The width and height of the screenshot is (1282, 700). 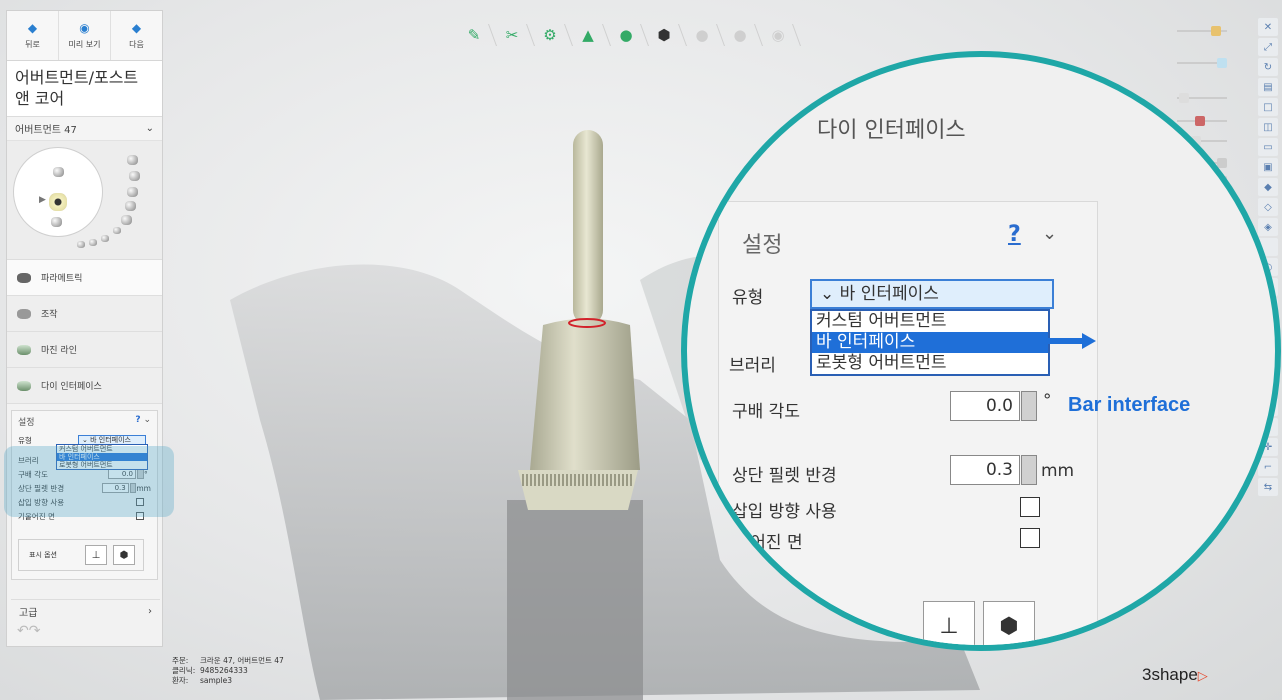 I want to click on magnified-heading: 다이 인터페이스, so click(x=891, y=130).